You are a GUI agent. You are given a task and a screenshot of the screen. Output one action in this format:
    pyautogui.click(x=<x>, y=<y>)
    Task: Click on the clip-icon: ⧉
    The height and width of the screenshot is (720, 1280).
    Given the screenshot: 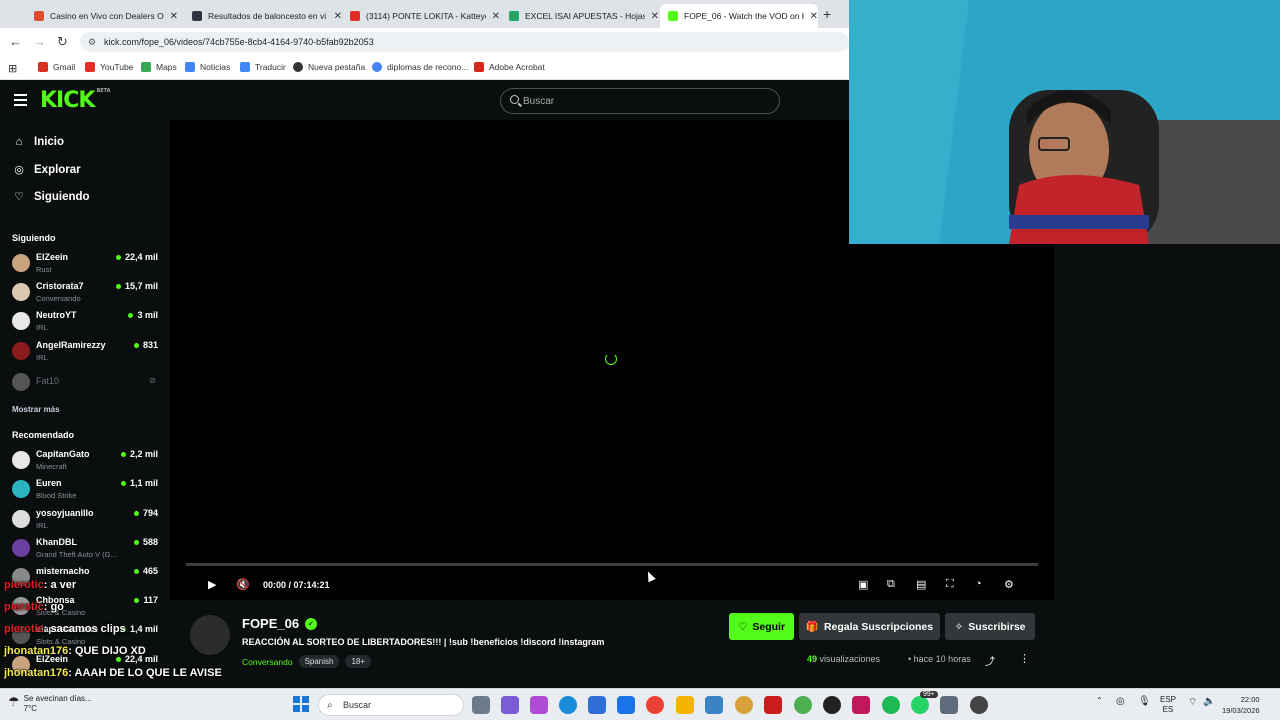 What is the action you would take?
    pyautogui.click(x=891, y=584)
    